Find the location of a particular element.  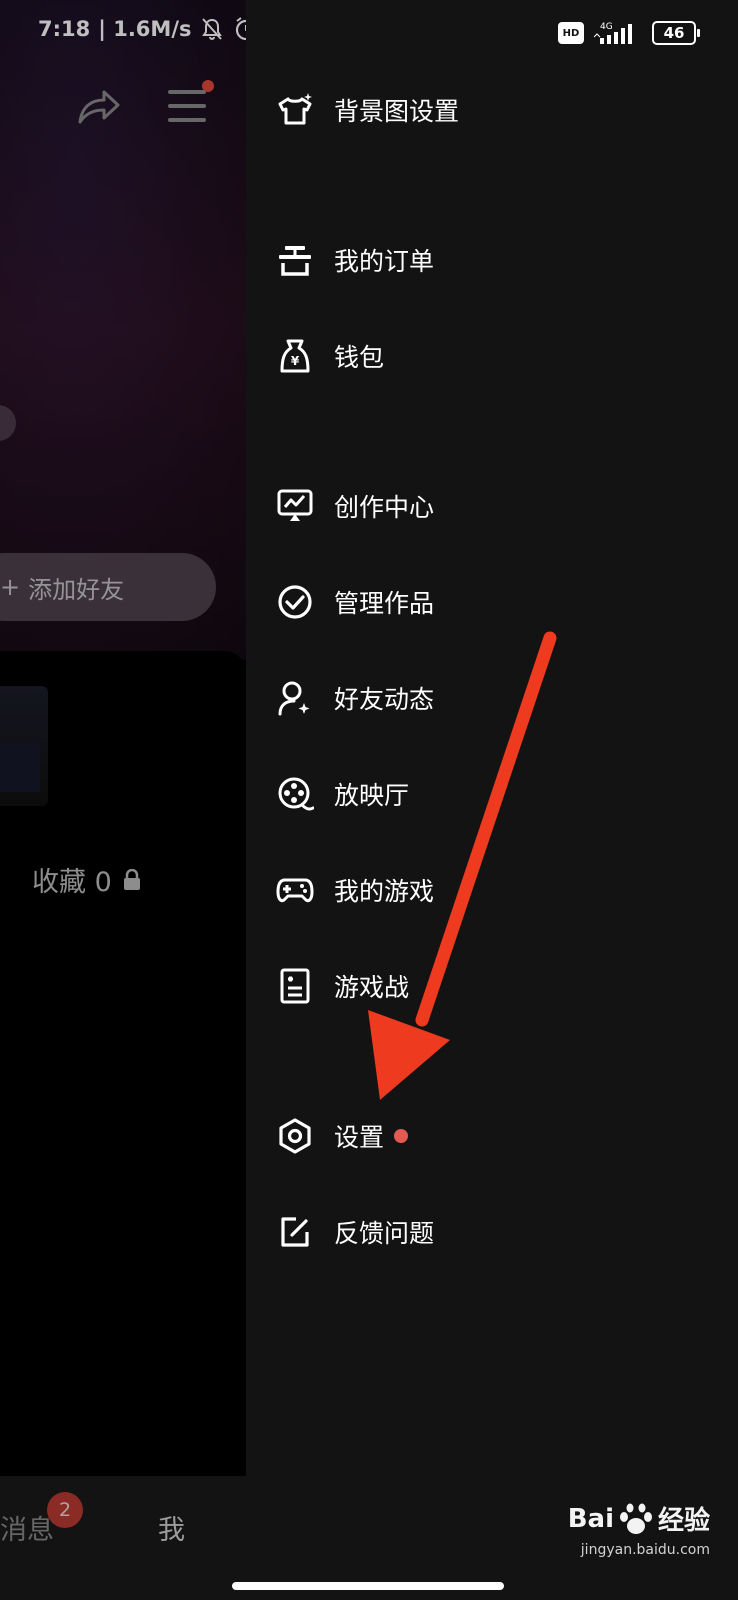

menu-label: 背景图设置 is located at coordinates (397, 111).